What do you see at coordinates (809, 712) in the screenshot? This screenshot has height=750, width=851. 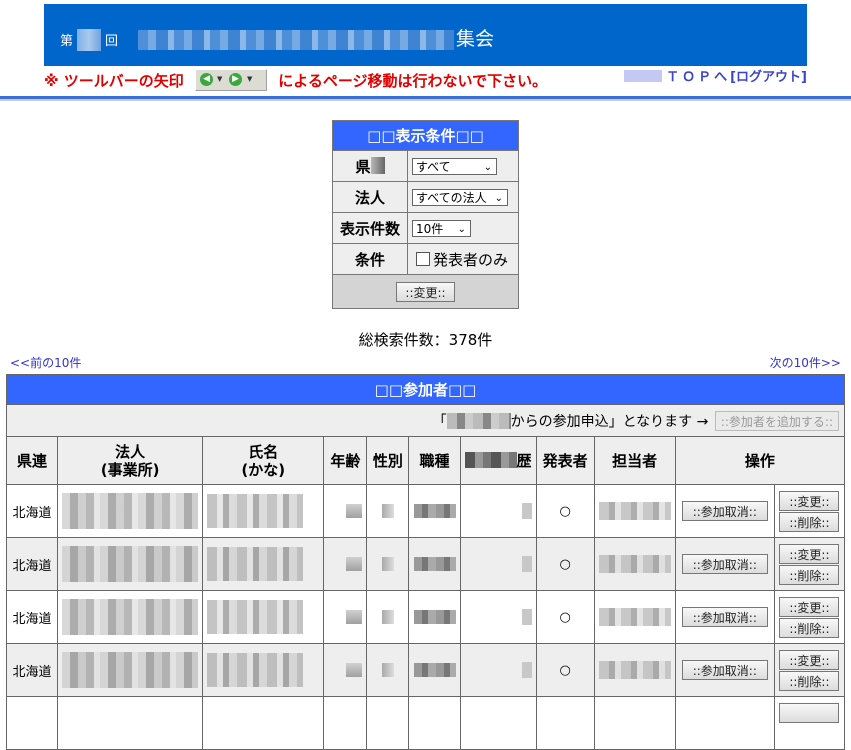 I see `edit-button` at bounding box center [809, 712].